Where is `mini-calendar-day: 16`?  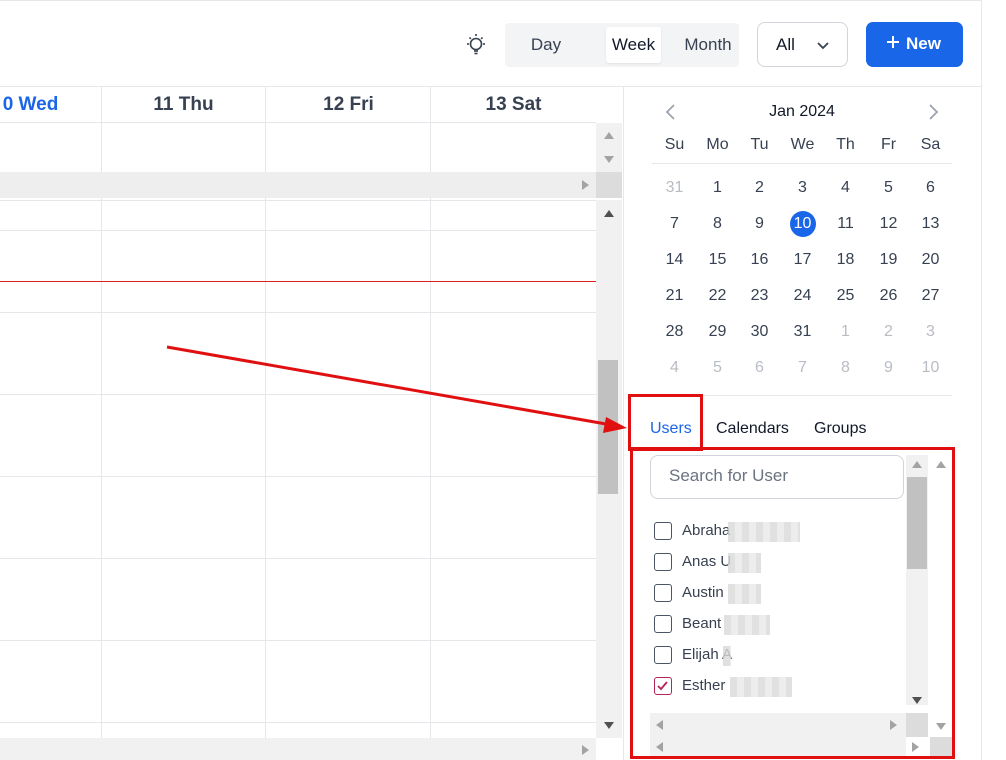
mini-calendar-day: 16 is located at coordinates (759, 260).